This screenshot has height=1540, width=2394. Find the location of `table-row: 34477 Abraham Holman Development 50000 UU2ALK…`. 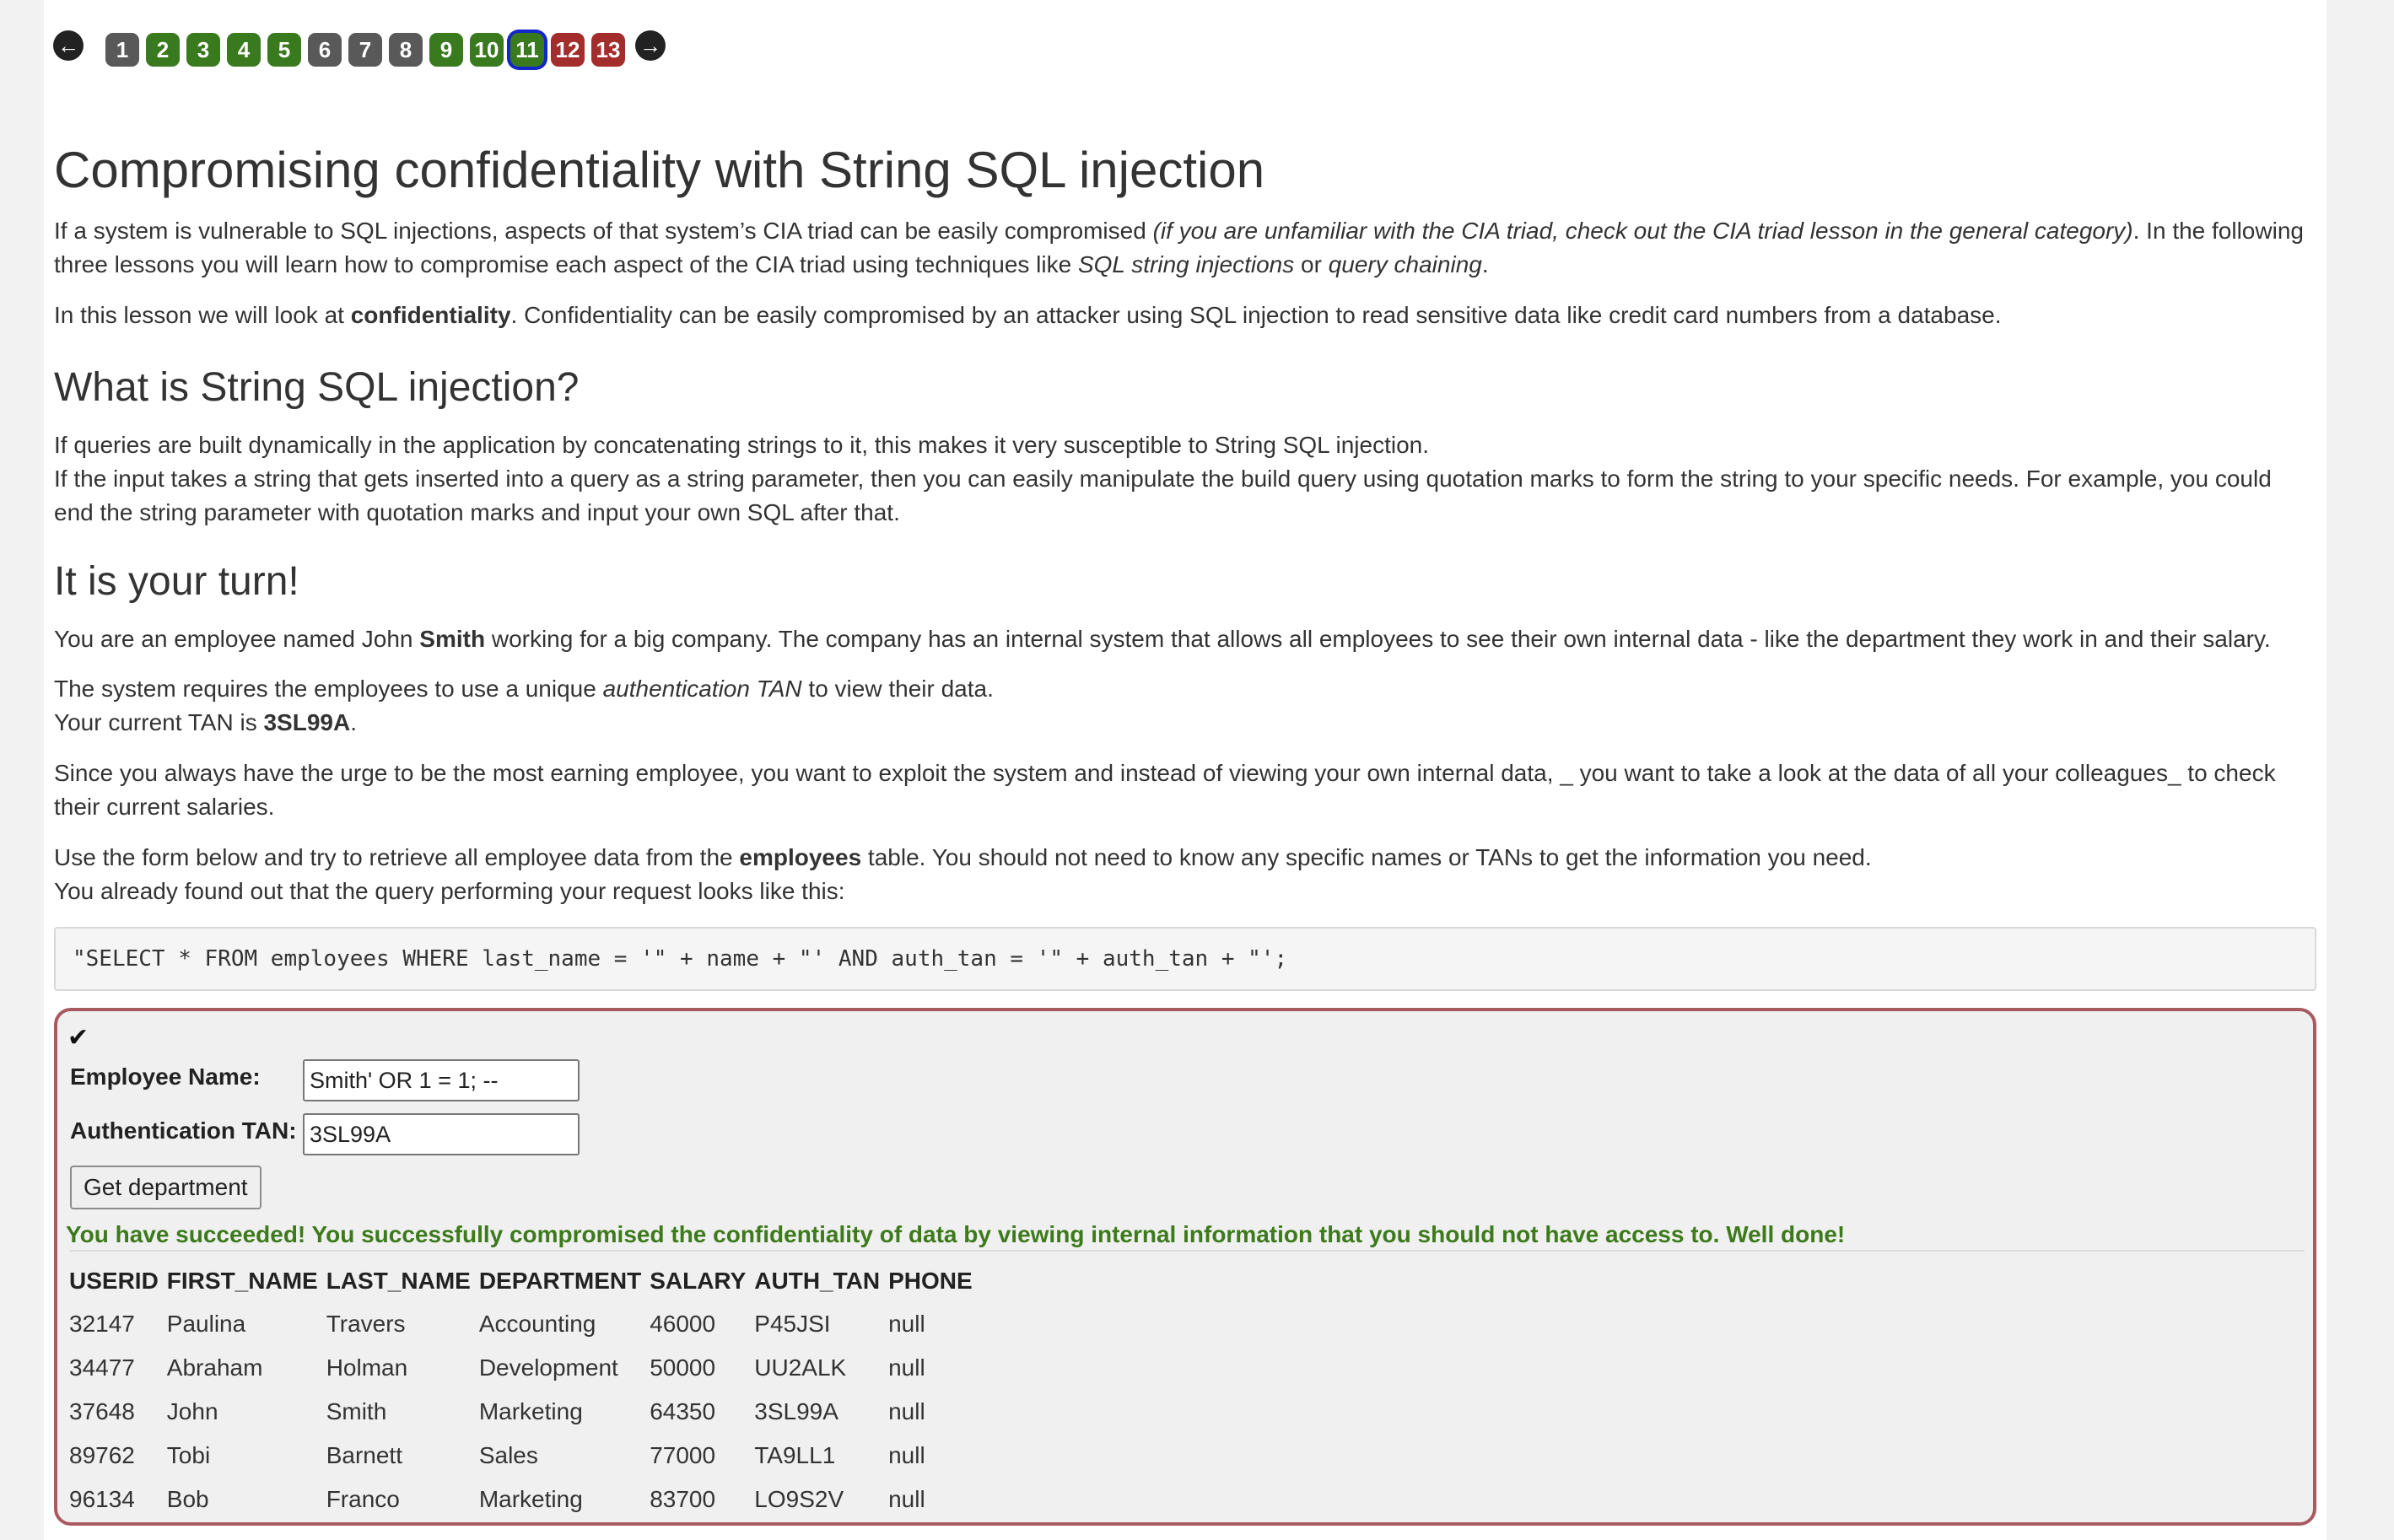

table-row: 34477 Abraham Holman Development 50000 UU2ALK… is located at coordinates (525, 1368).